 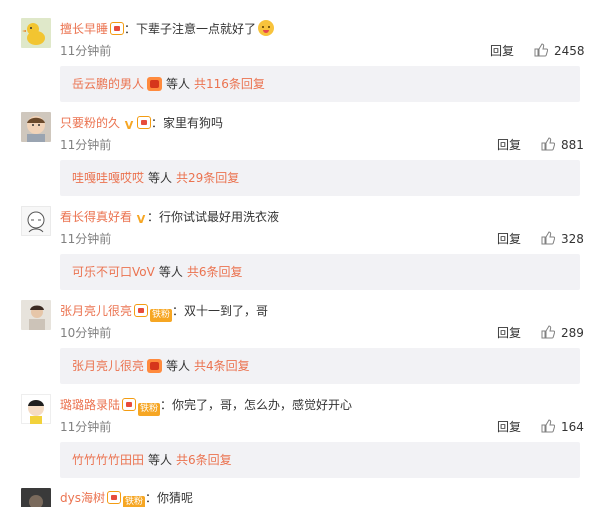 I want to click on comment-username: 擅长早睡, so click(x=84, y=29).